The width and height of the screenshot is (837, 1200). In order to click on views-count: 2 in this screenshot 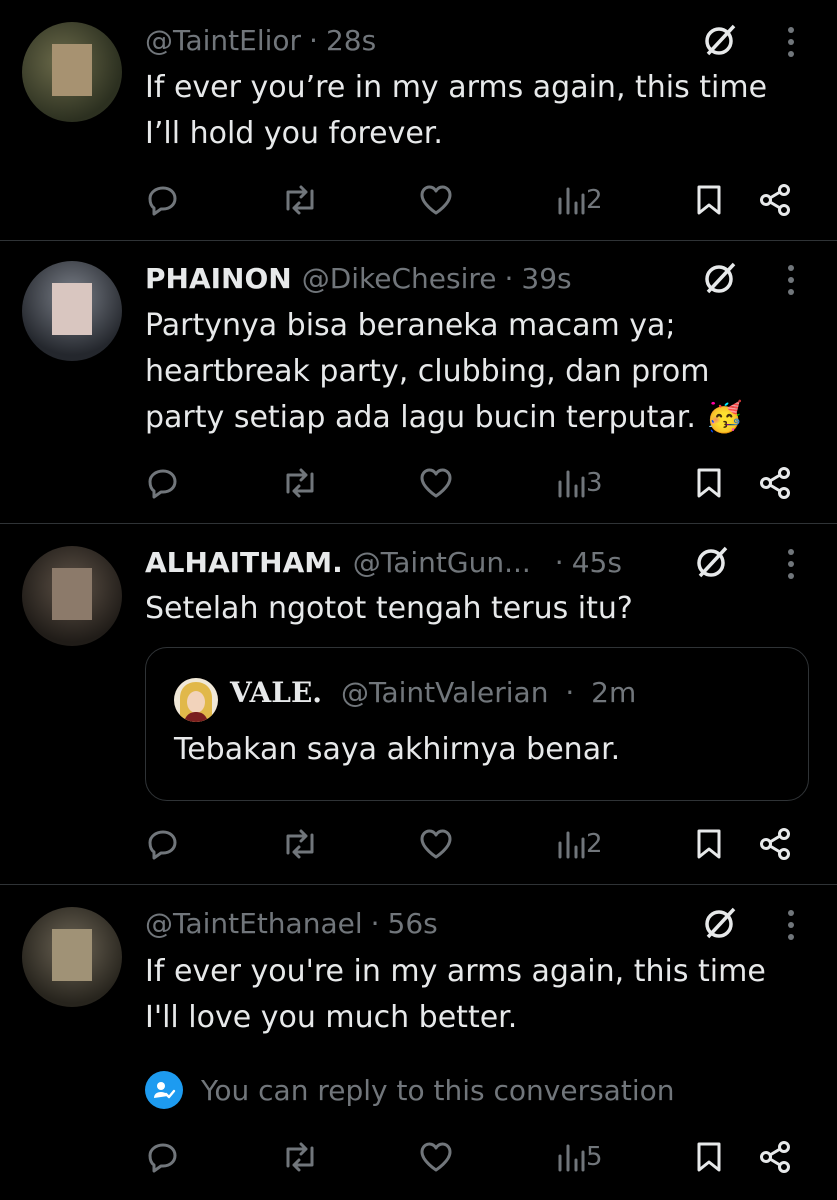, I will do `click(594, 844)`.